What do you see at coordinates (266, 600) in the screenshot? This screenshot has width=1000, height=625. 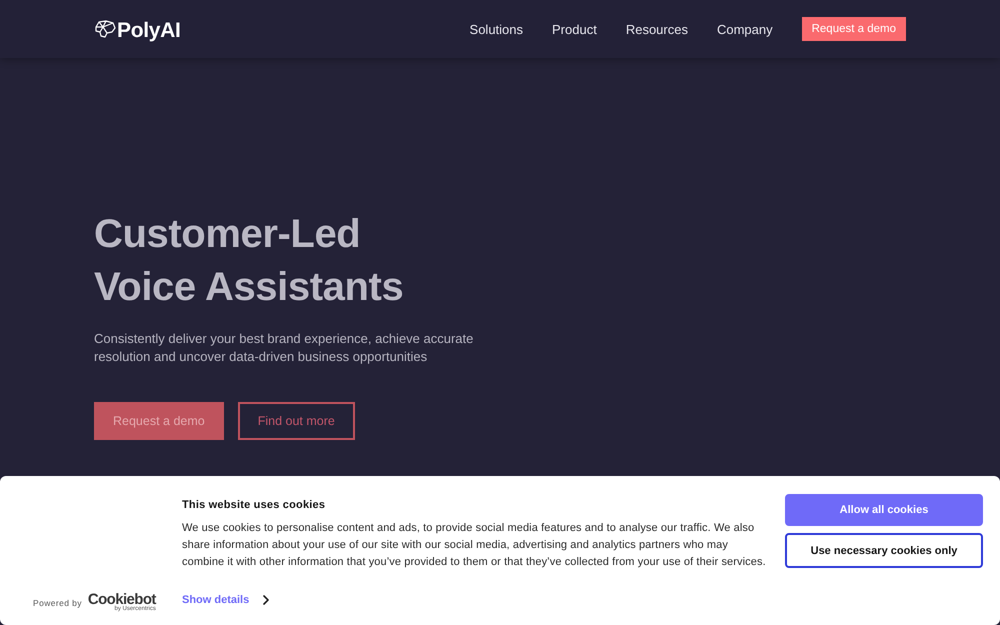 I see `chevron-right-icon` at bounding box center [266, 600].